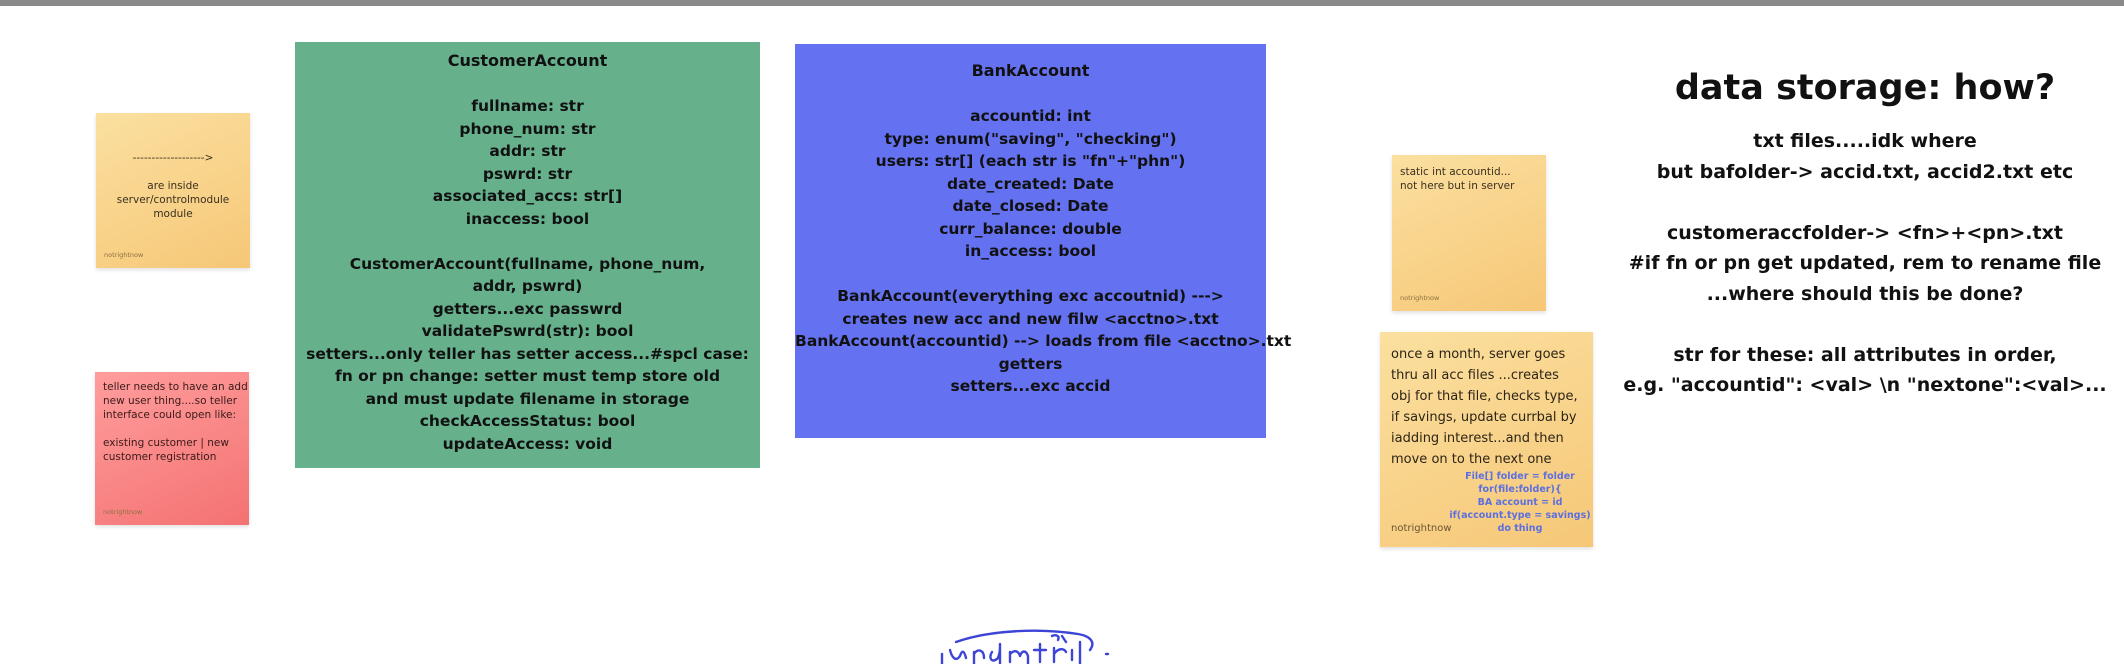 The height and width of the screenshot is (664, 2124). Describe the element at coordinates (160, 457) in the screenshot. I see `sticky-note-line: customer registration` at that location.